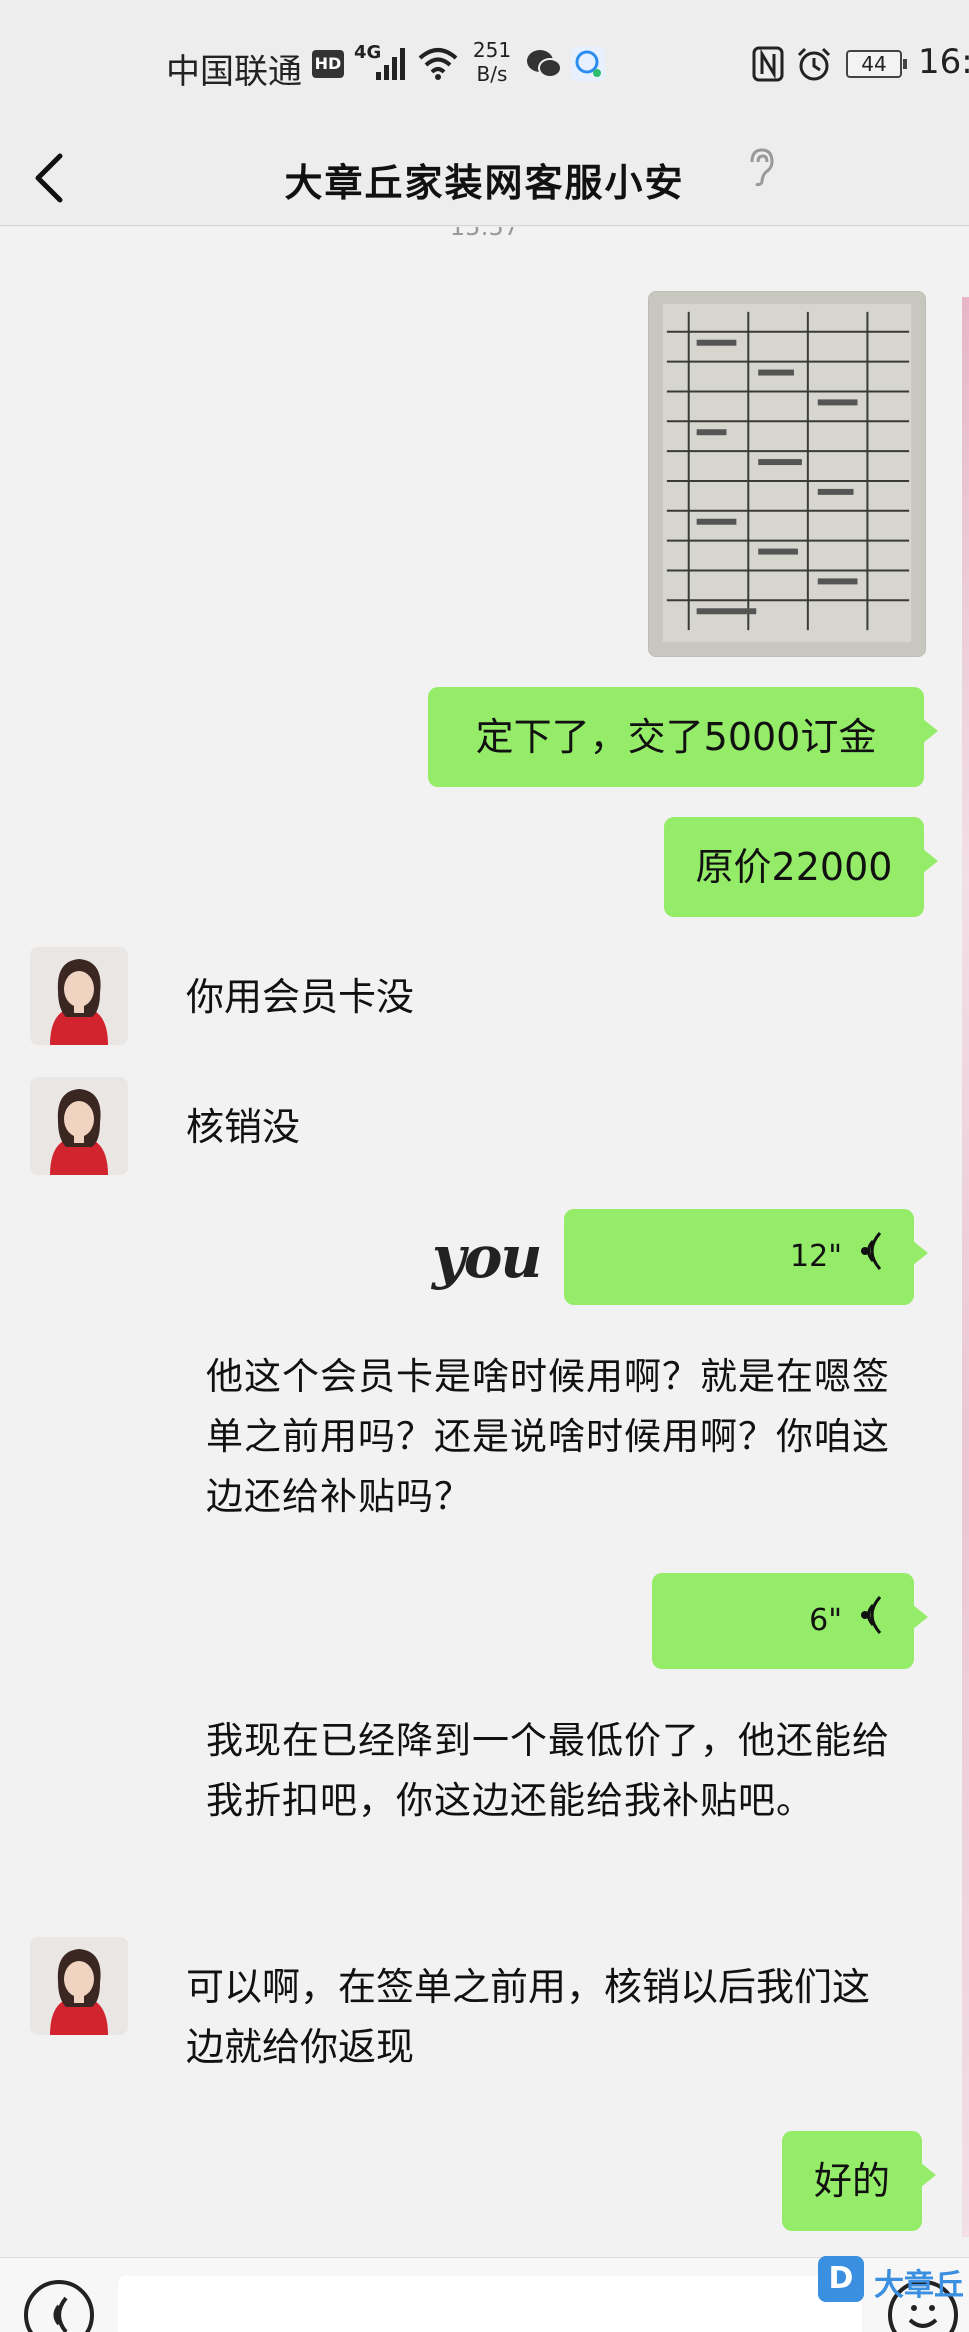 The height and width of the screenshot is (2332, 969). Describe the element at coordinates (841, 2279) in the screenshot. I see `watermark-logo: D` at that location.